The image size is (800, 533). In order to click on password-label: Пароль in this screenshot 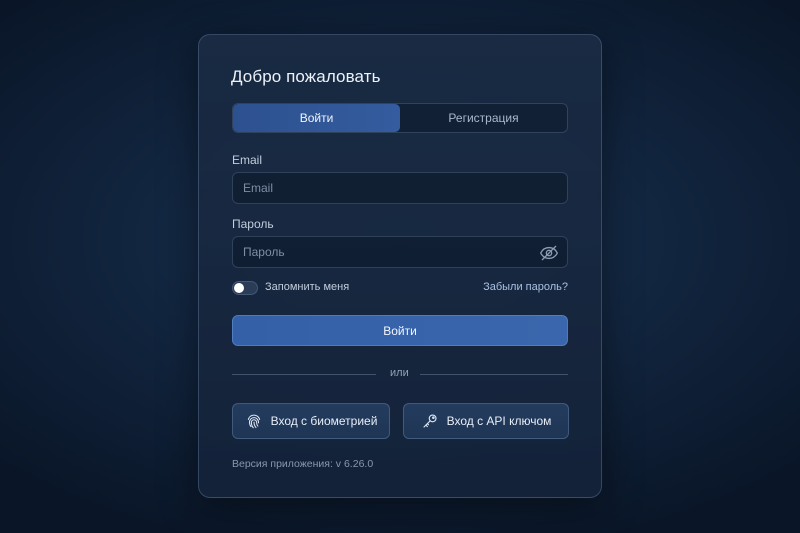, I will do `click(253, 224)`.